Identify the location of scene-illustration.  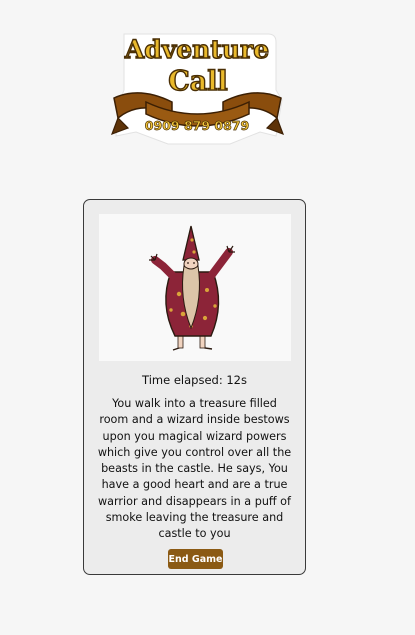
(195, 287).